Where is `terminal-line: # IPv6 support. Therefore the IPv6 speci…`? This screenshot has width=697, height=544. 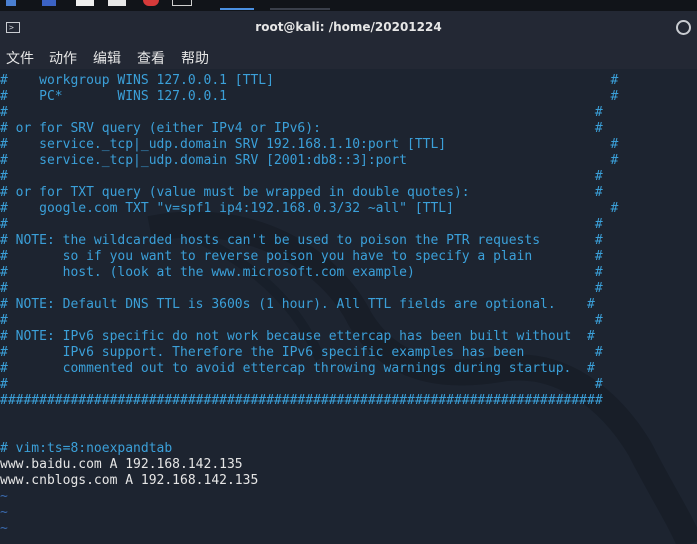 terminal-line: # IPv6 support. Therefore the IPv6 speci… is located at coordinates (301, 352).